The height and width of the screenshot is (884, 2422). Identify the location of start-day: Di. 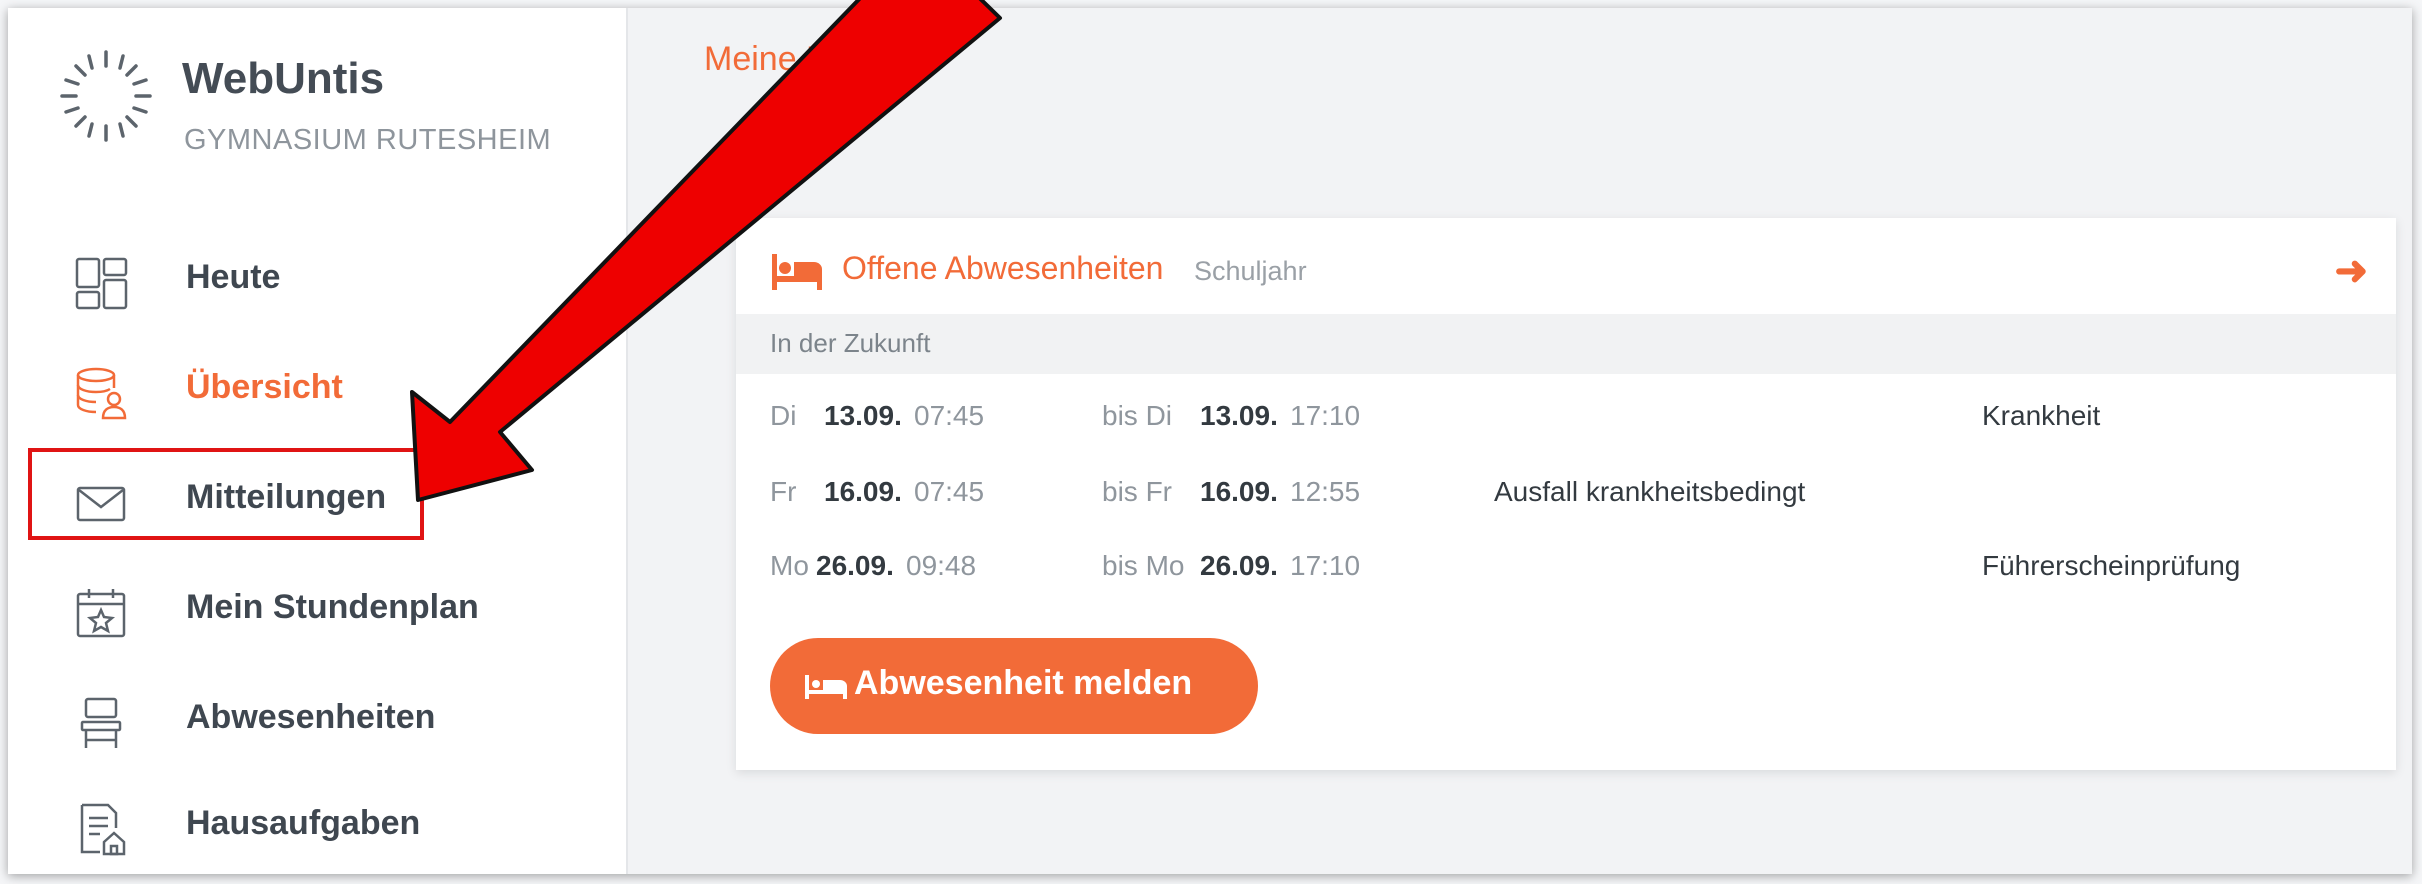
(783, 415).